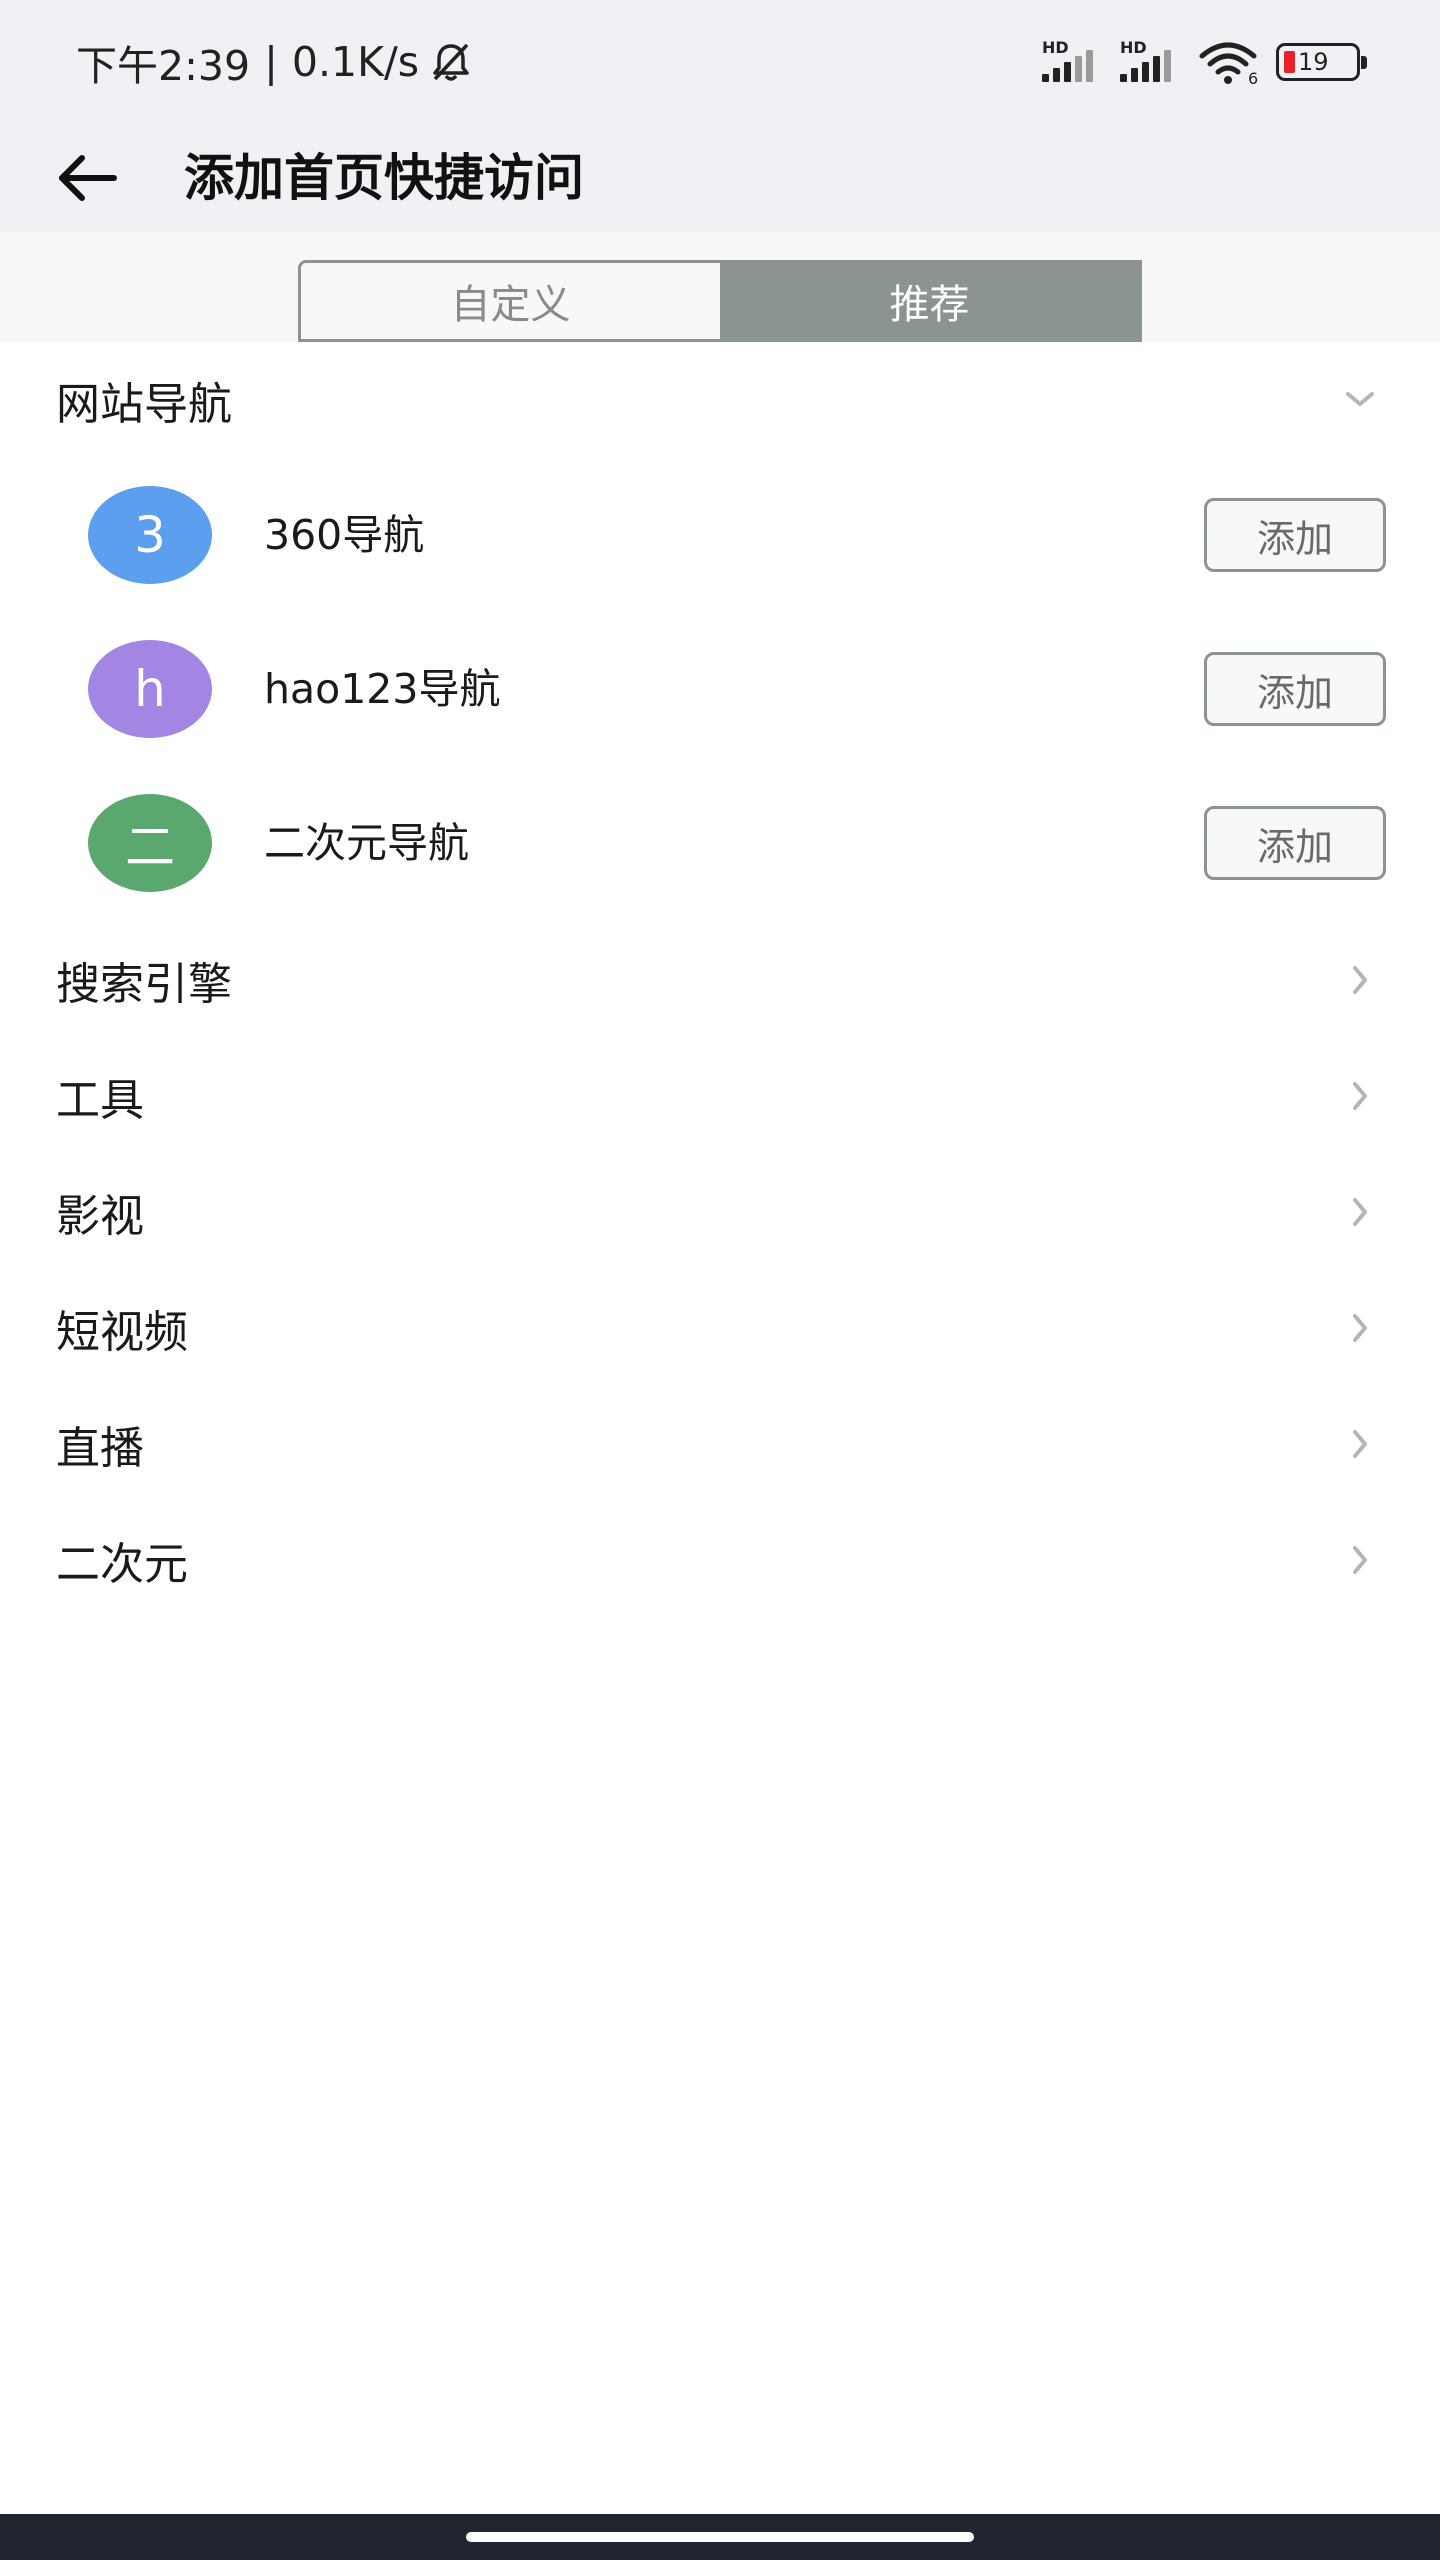 The image size is (1440, 2560). What do you see at coordinates (122, 1564) in the screenshot?
I see `section-label: 二次元` at bounding box center [122, 1564].